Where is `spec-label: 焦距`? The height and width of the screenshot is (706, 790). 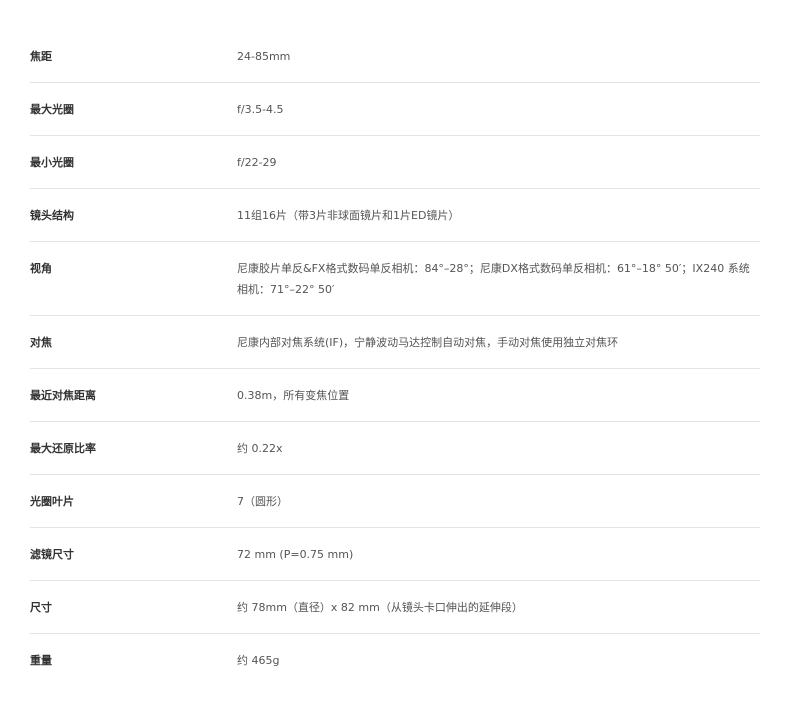
spec-label: 焦距 is located at coordinates (41, 56).